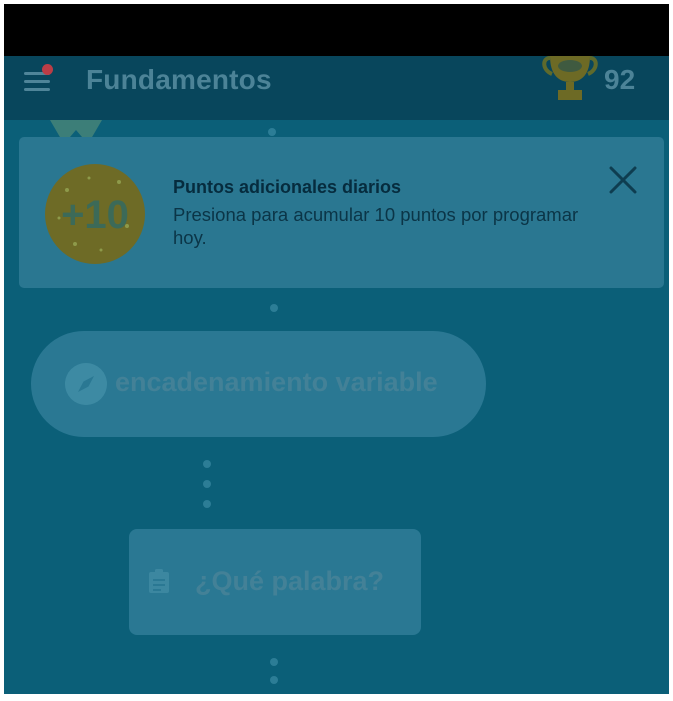 The width and height of the screenshot is (673, 701). Describe the element at coordinates (276, 382) in the screenshot. I see `lesson-label: encadenamiento variable` at that location.